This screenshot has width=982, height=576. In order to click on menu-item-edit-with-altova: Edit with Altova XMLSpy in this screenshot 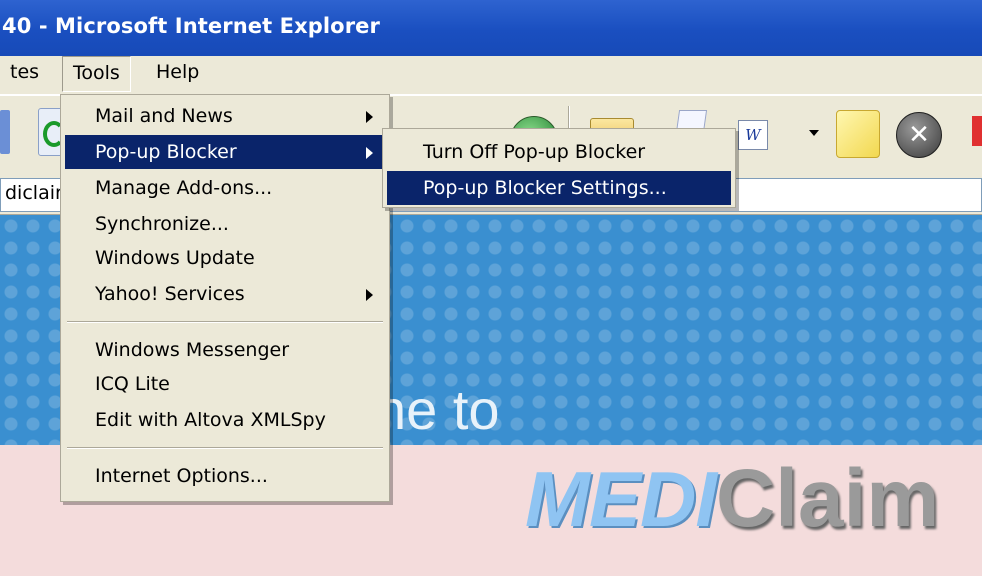, I will do `click(225, 420)`.